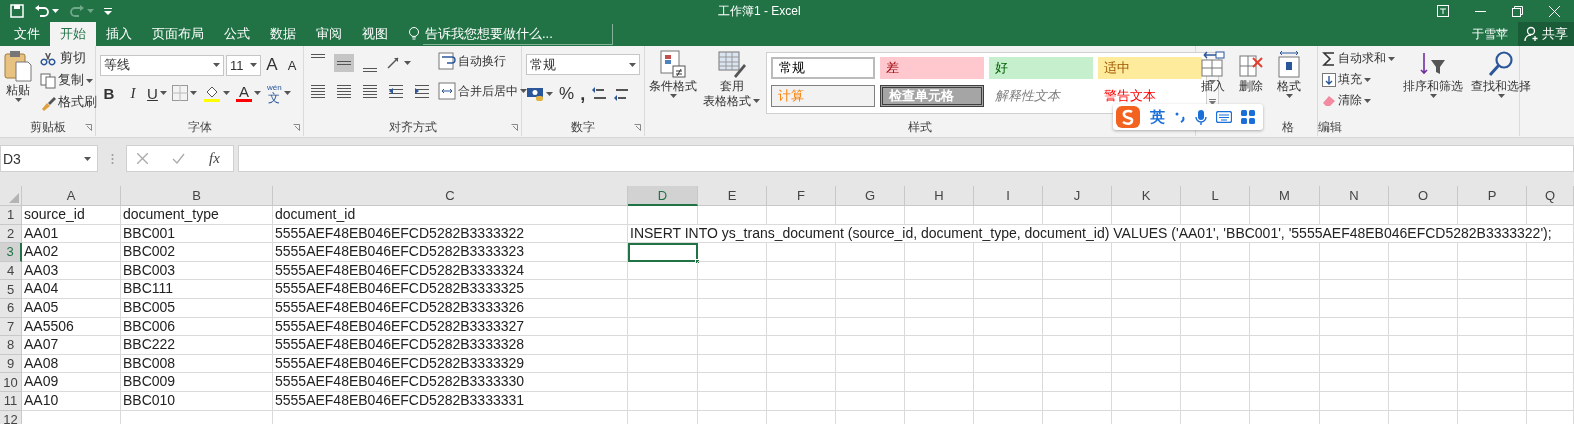 The width and height of the screenshot is (1574, 424). I want to click on ribbon-tab: 视图, so click(375, 34).